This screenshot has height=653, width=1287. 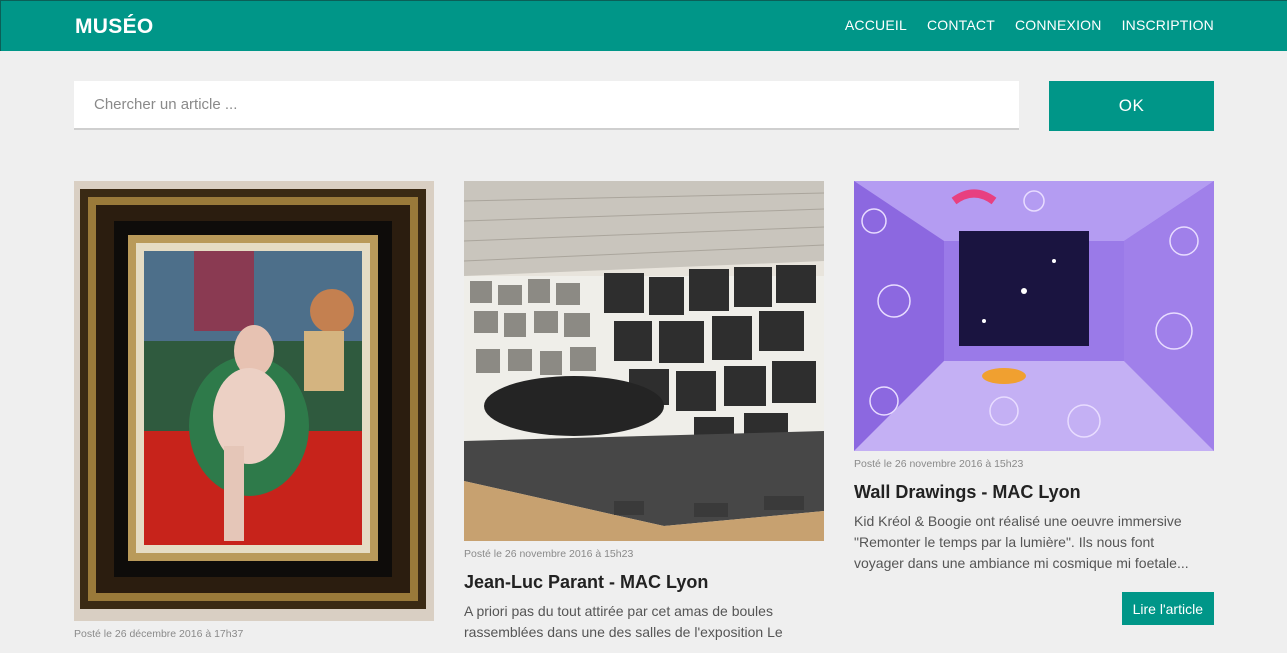 I want to click on main-nav: ACCUEIL CONTACT CONNEXION INSCRIPTION, so click(x=1029, y=25).